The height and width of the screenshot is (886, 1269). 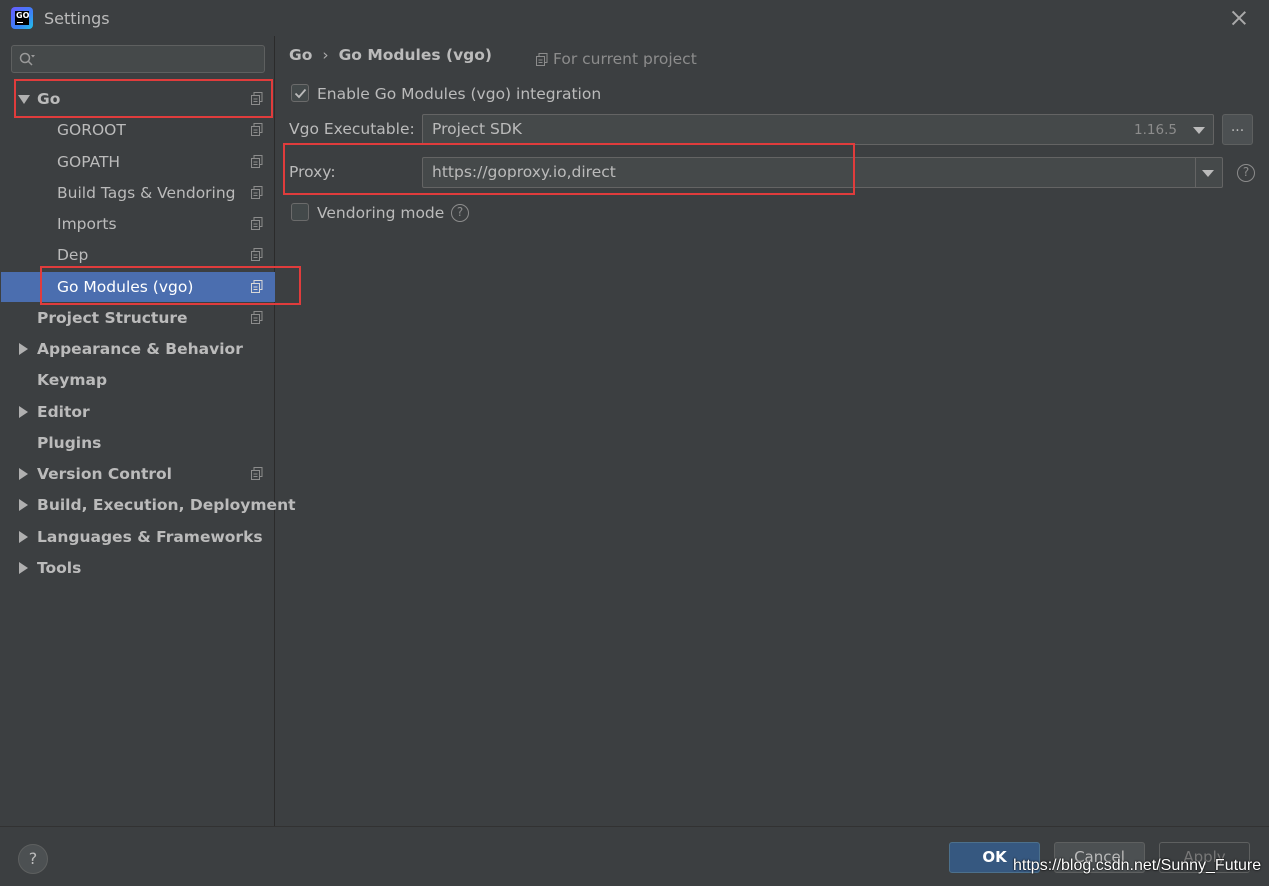 I want to click on sidebar-item-go-modules: Go Modules (vgo), so click(x=138, y=287).